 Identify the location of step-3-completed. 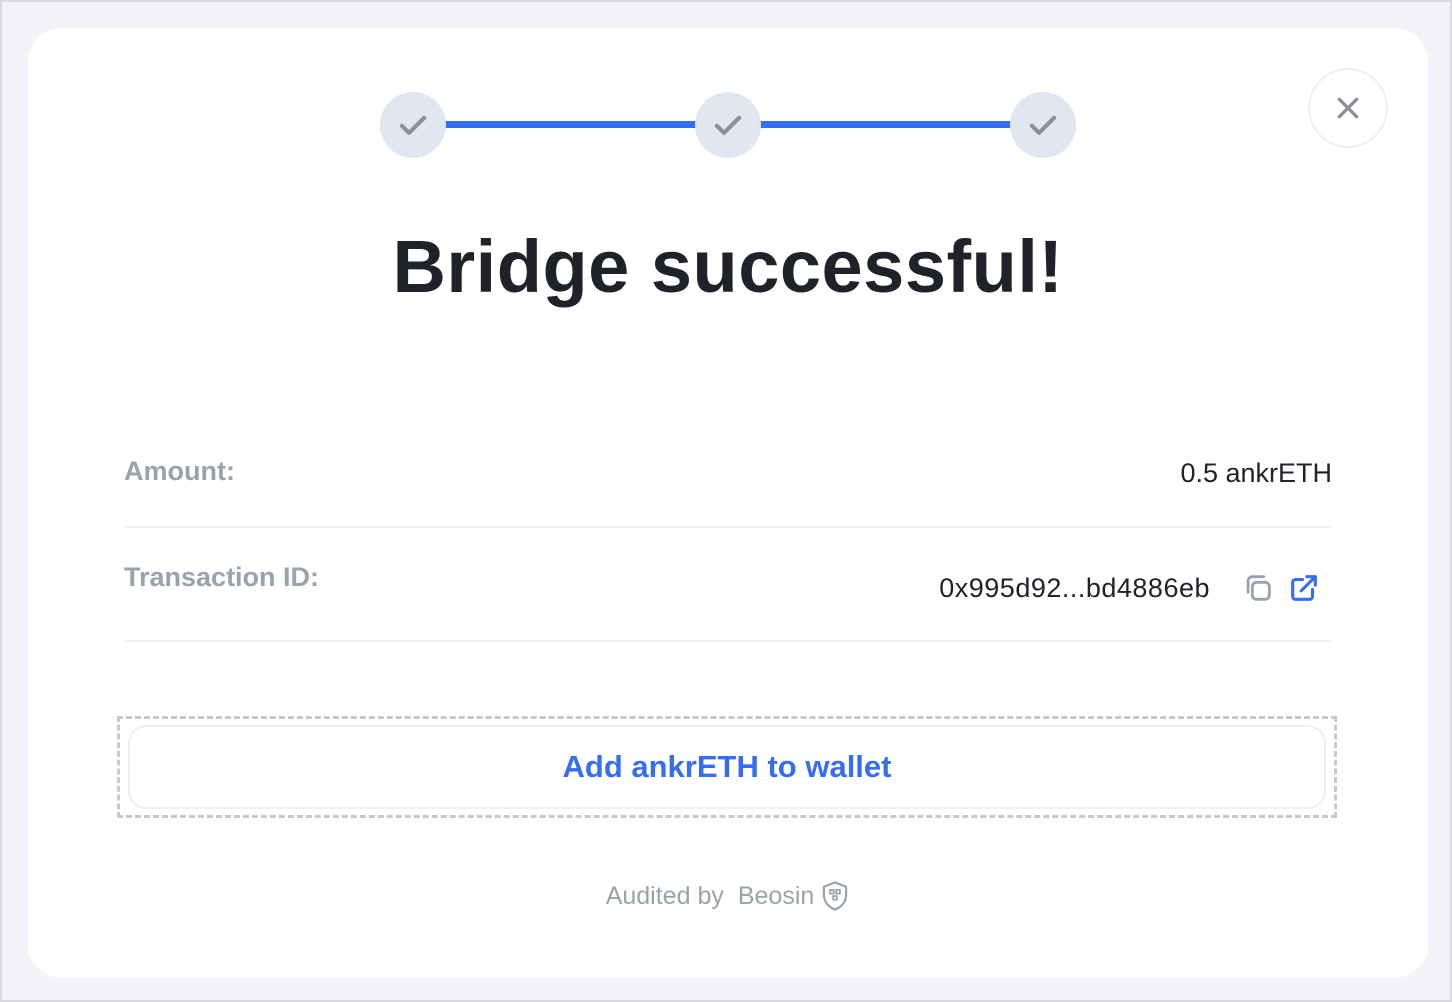
(1043, 125).